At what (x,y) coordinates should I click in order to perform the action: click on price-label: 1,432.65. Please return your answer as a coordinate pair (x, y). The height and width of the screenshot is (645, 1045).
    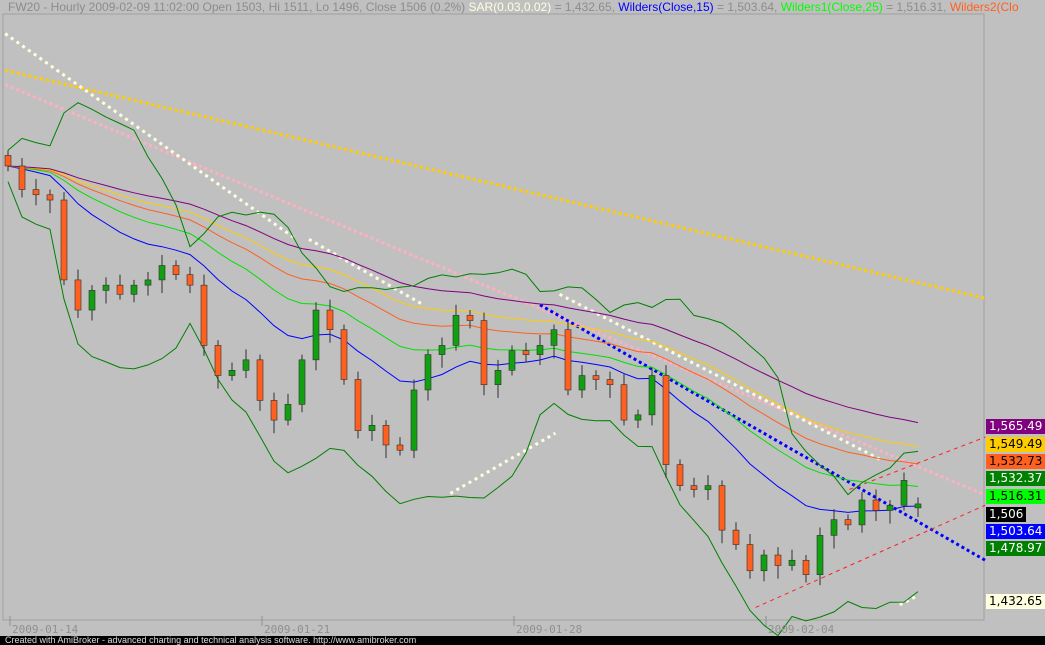
    Looking at the image, I should click on (1015, 601).